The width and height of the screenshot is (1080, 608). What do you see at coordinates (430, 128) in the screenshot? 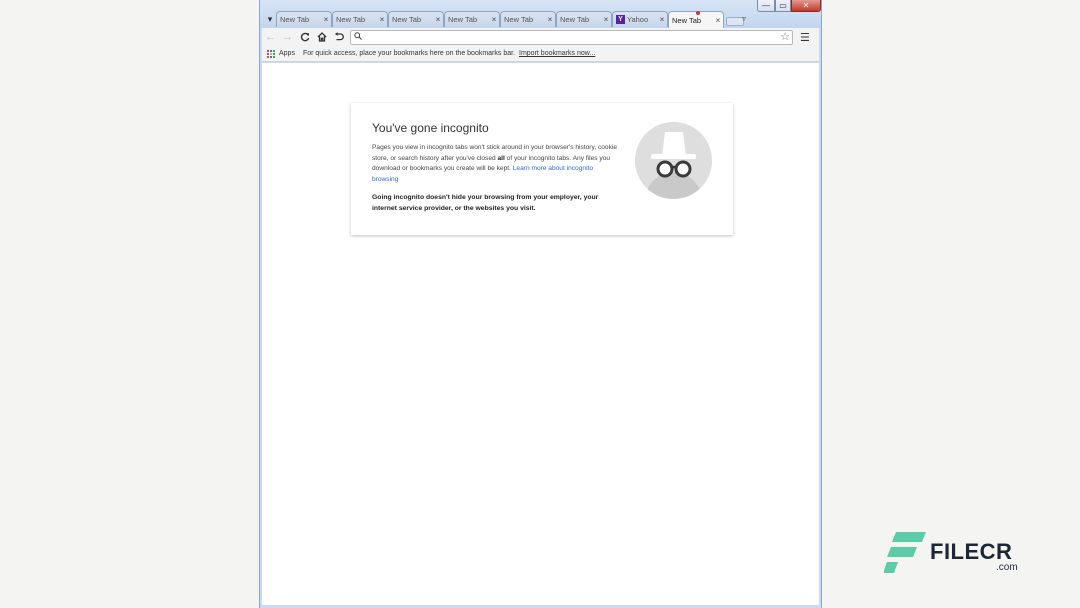
I see `page-title: You've gone incognito` at bounding box center [430, 128].